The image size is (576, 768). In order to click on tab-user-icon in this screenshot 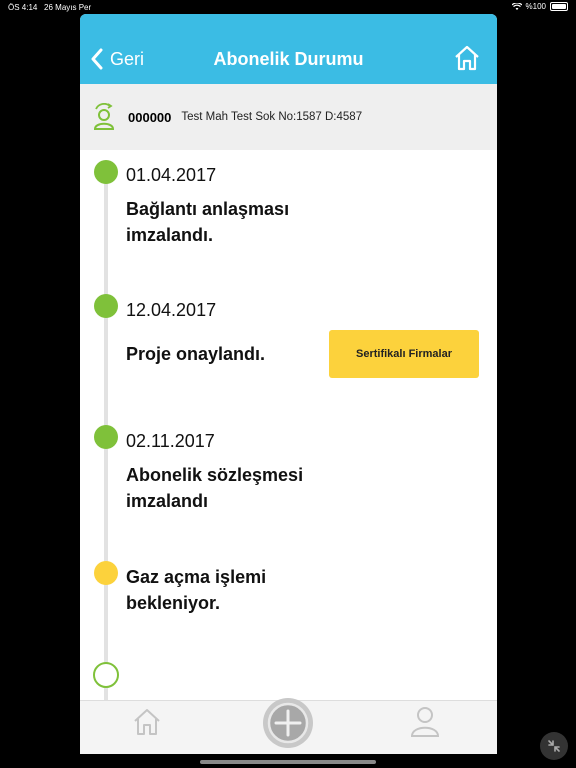, I will do `click(425, 721)`.